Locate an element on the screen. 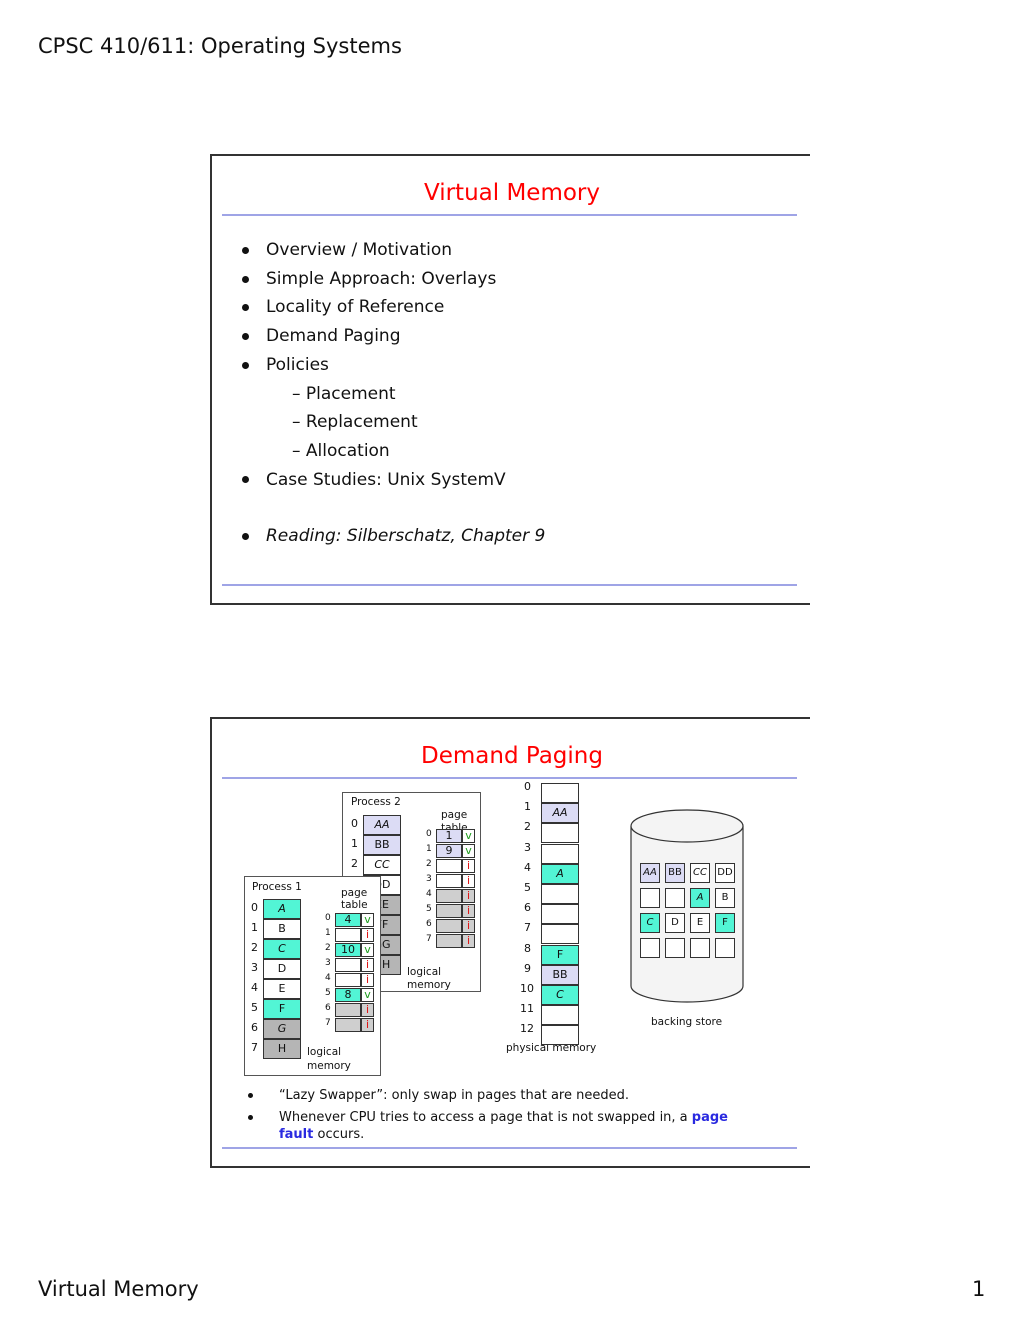  page-index: 3 is located at coordinates (254, 967).